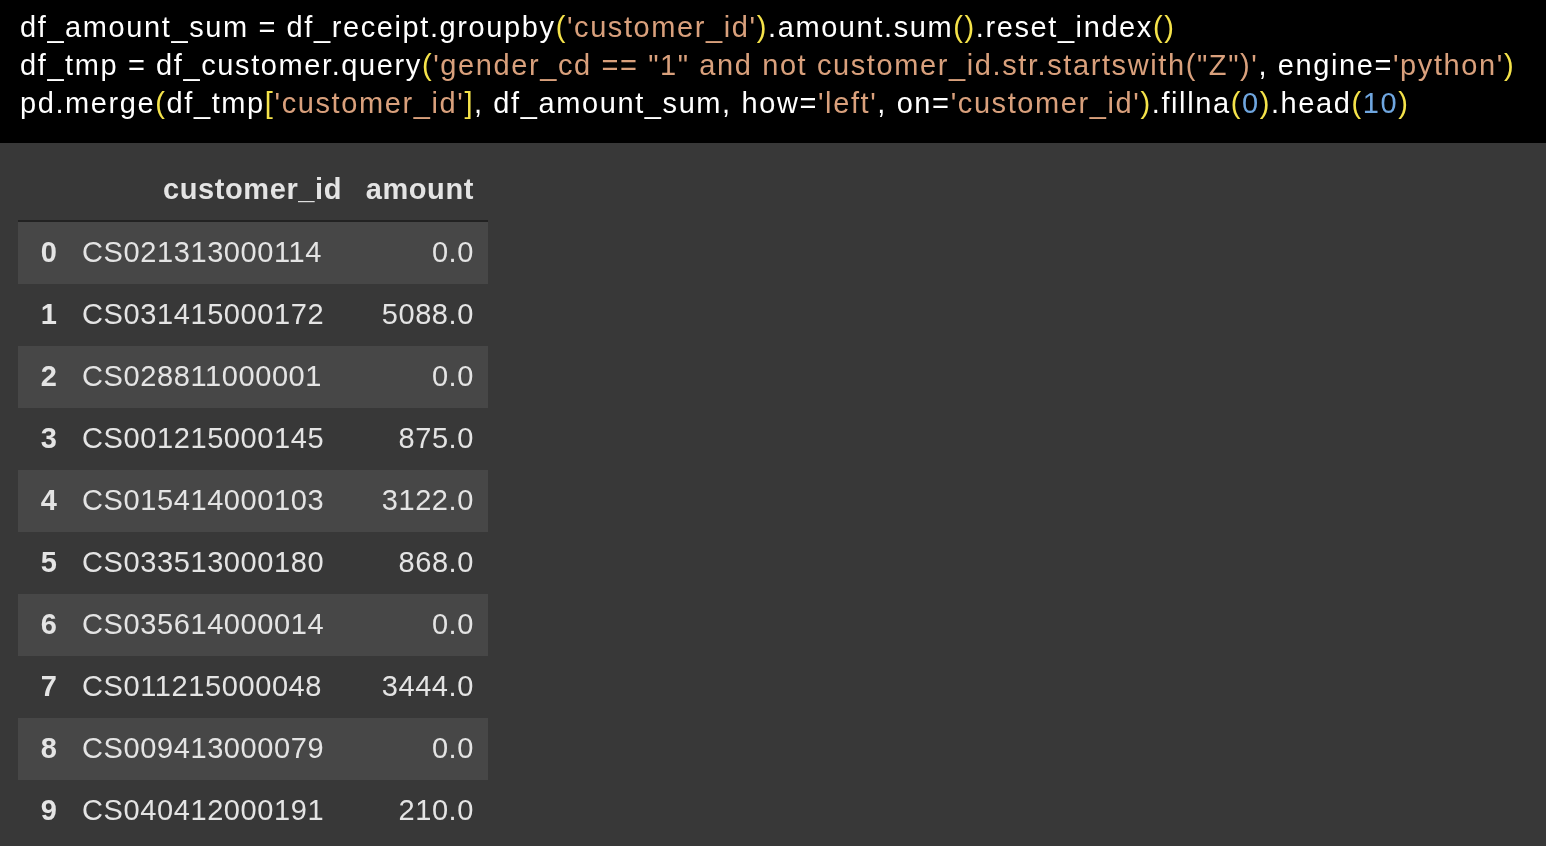 The width and height of the screenshot is (1546, 846). What do you see at coordinates (49, 253) in the screenshot?
I see `row-index: 0` at bounding box center [49, 253].